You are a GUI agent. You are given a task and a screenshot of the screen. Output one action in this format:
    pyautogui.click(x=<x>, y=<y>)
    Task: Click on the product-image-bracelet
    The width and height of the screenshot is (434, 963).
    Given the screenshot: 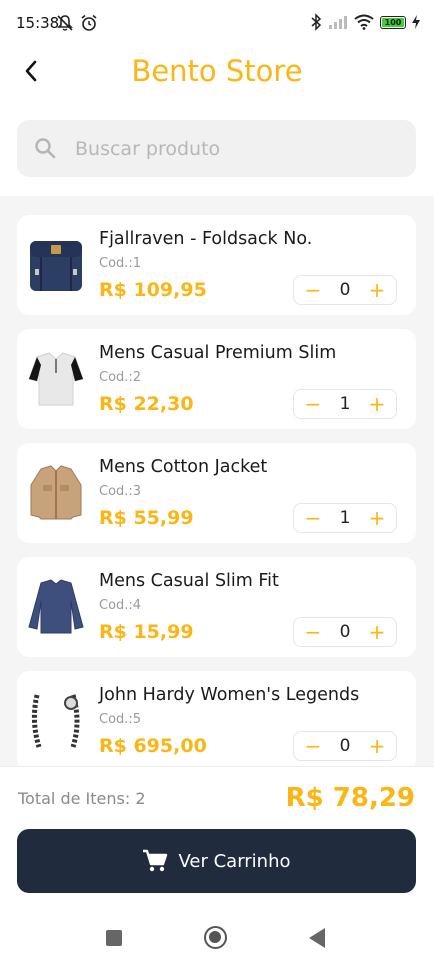 What is the action you would take?
    pyautogui.click(x=55, y=721)
    